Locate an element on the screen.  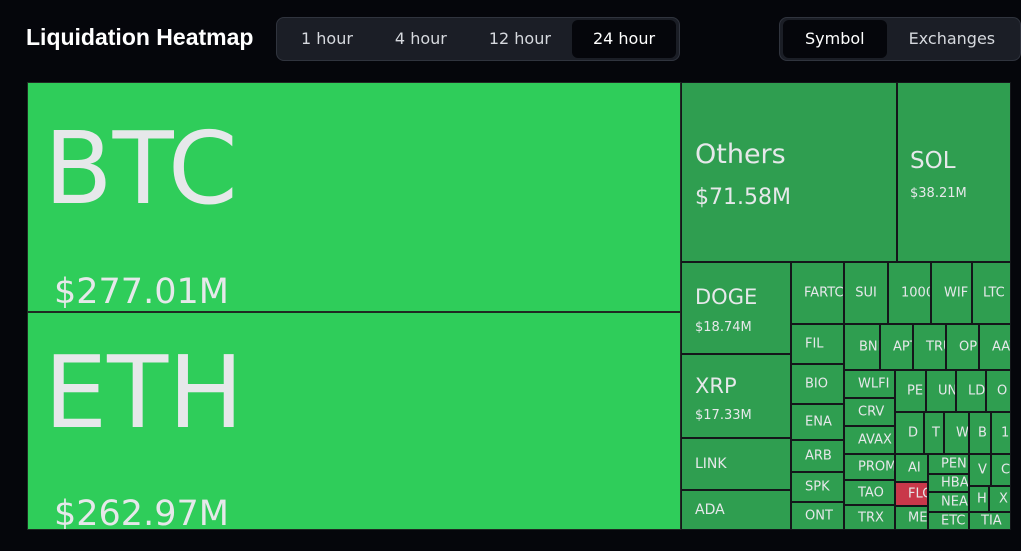
tile-me: ME is located at coordinates (911, 518).